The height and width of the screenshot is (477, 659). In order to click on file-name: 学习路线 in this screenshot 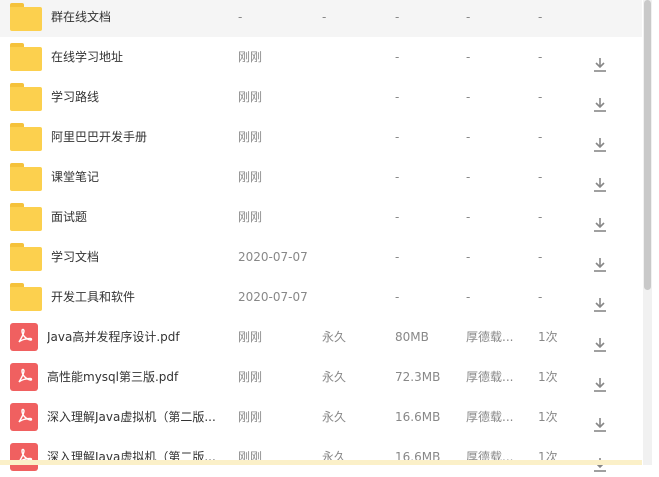, I will do `click(138, 97)`.